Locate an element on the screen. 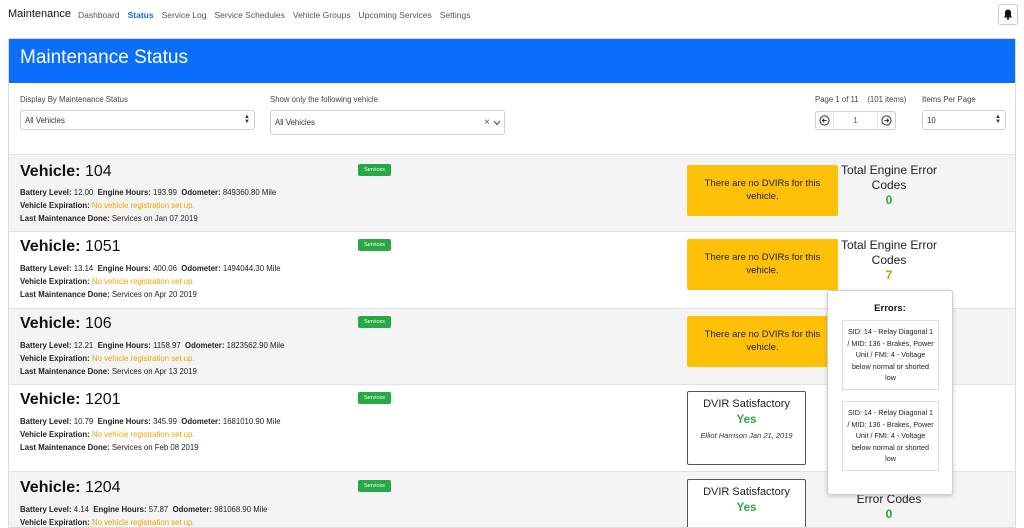 The width and height of the screenshot is (1024, 528). nav-settings: Settings is located at coordinates (455, 15).